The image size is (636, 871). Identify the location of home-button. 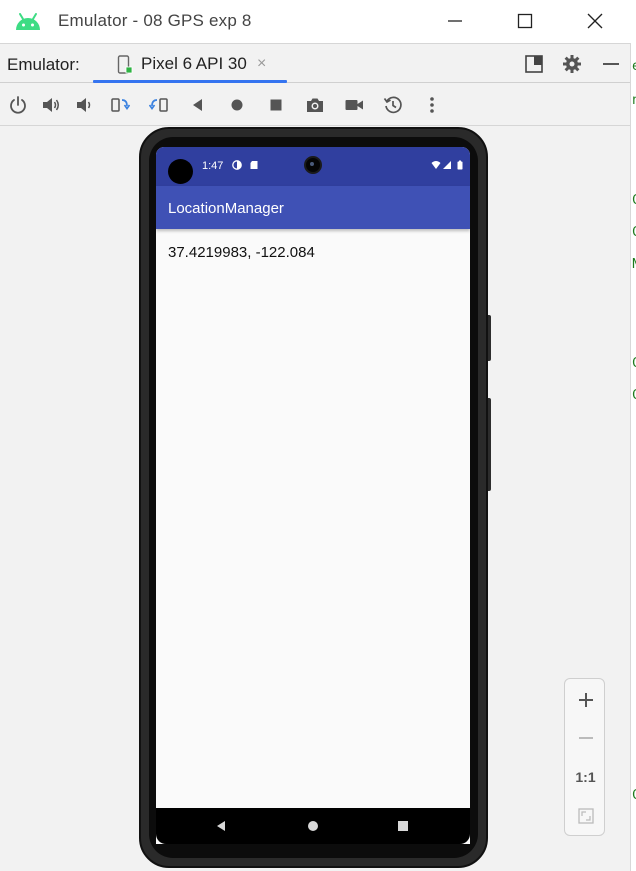
(237, 105).